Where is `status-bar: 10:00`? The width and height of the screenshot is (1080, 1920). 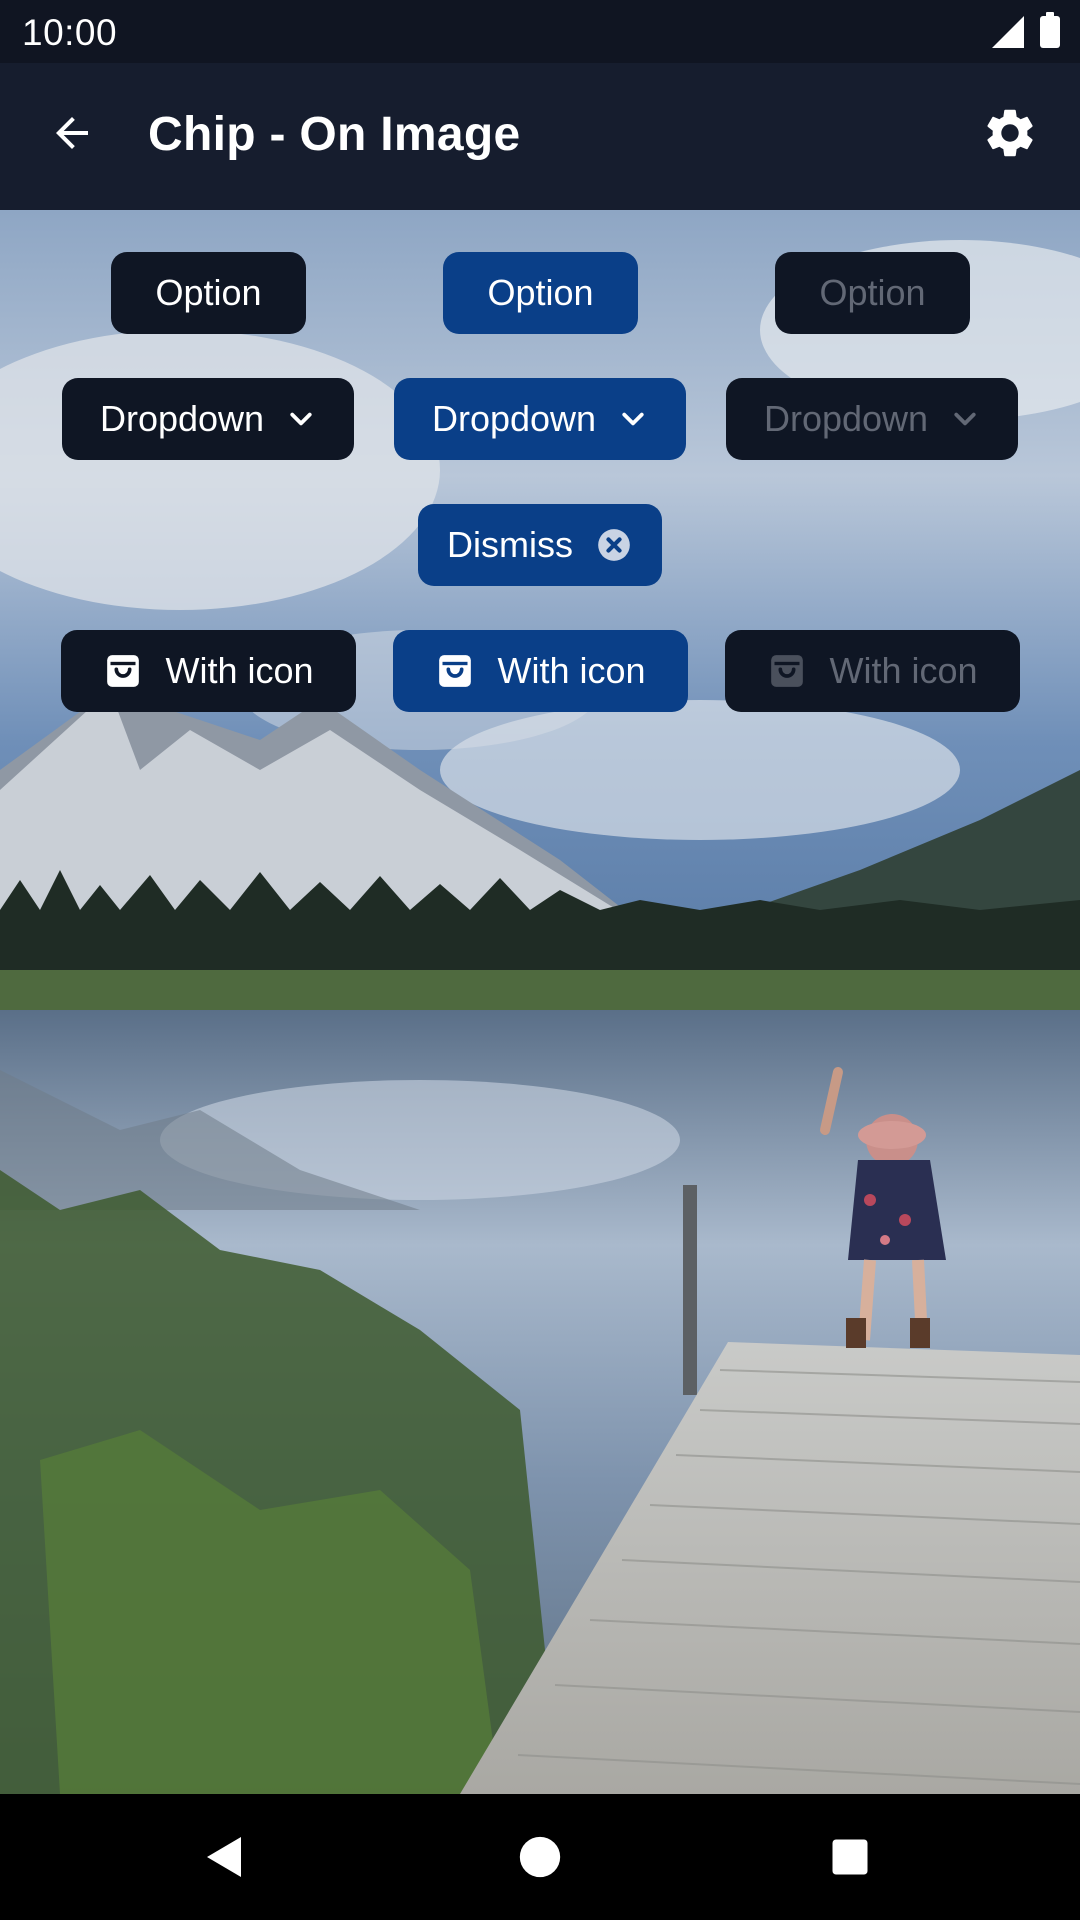 status-bar: 10:00 is located at coordinates (540, 31).